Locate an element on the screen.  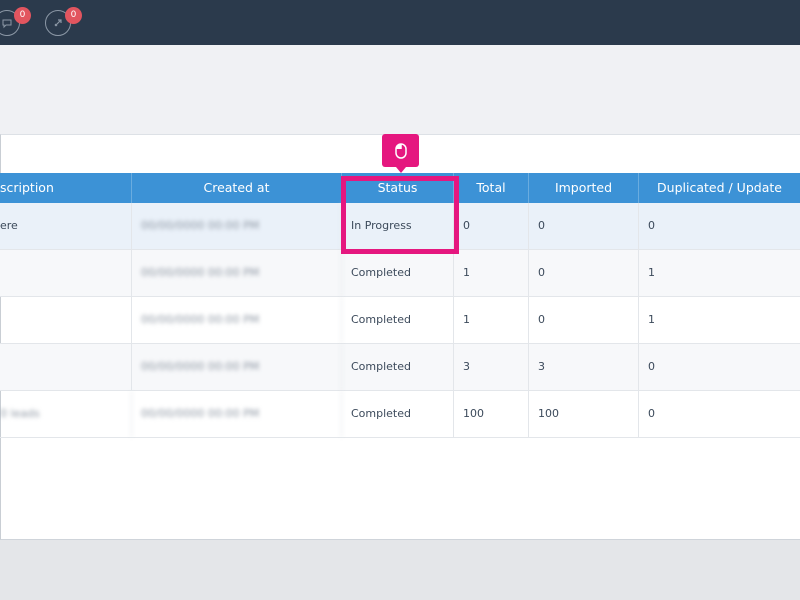
chat-icon is located at coordinates (7, 24).